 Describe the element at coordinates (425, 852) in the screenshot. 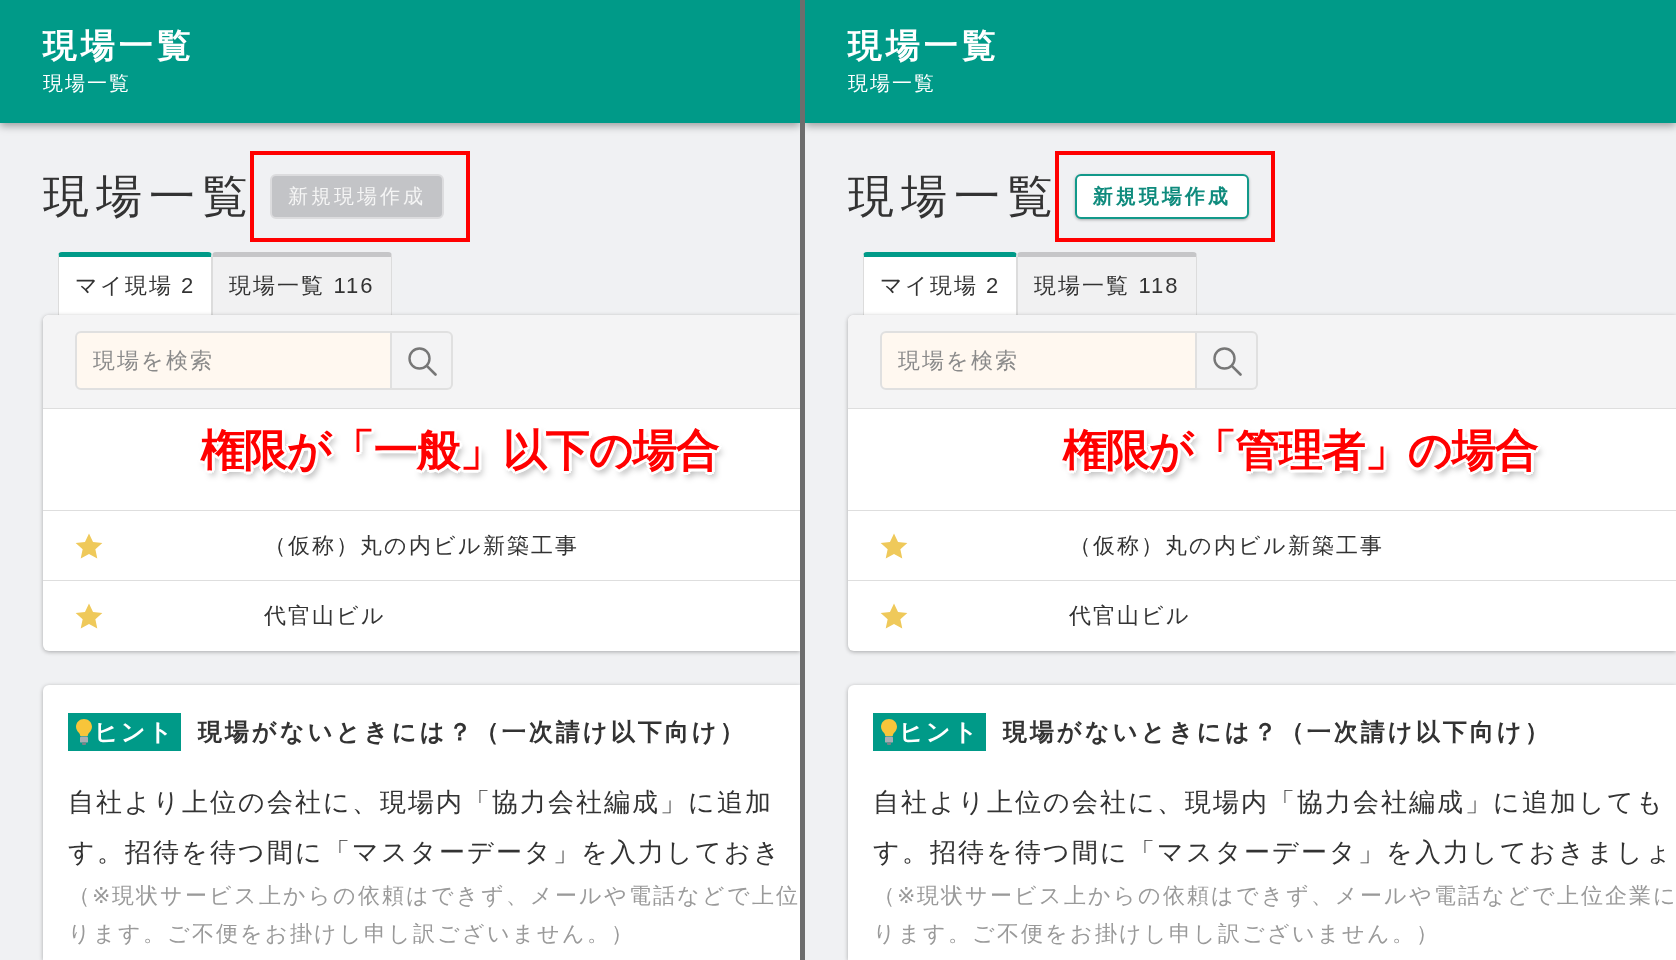

I see `hint-text: す。招待を待つ間に「マスターデータ」を入力しておき` at that location.